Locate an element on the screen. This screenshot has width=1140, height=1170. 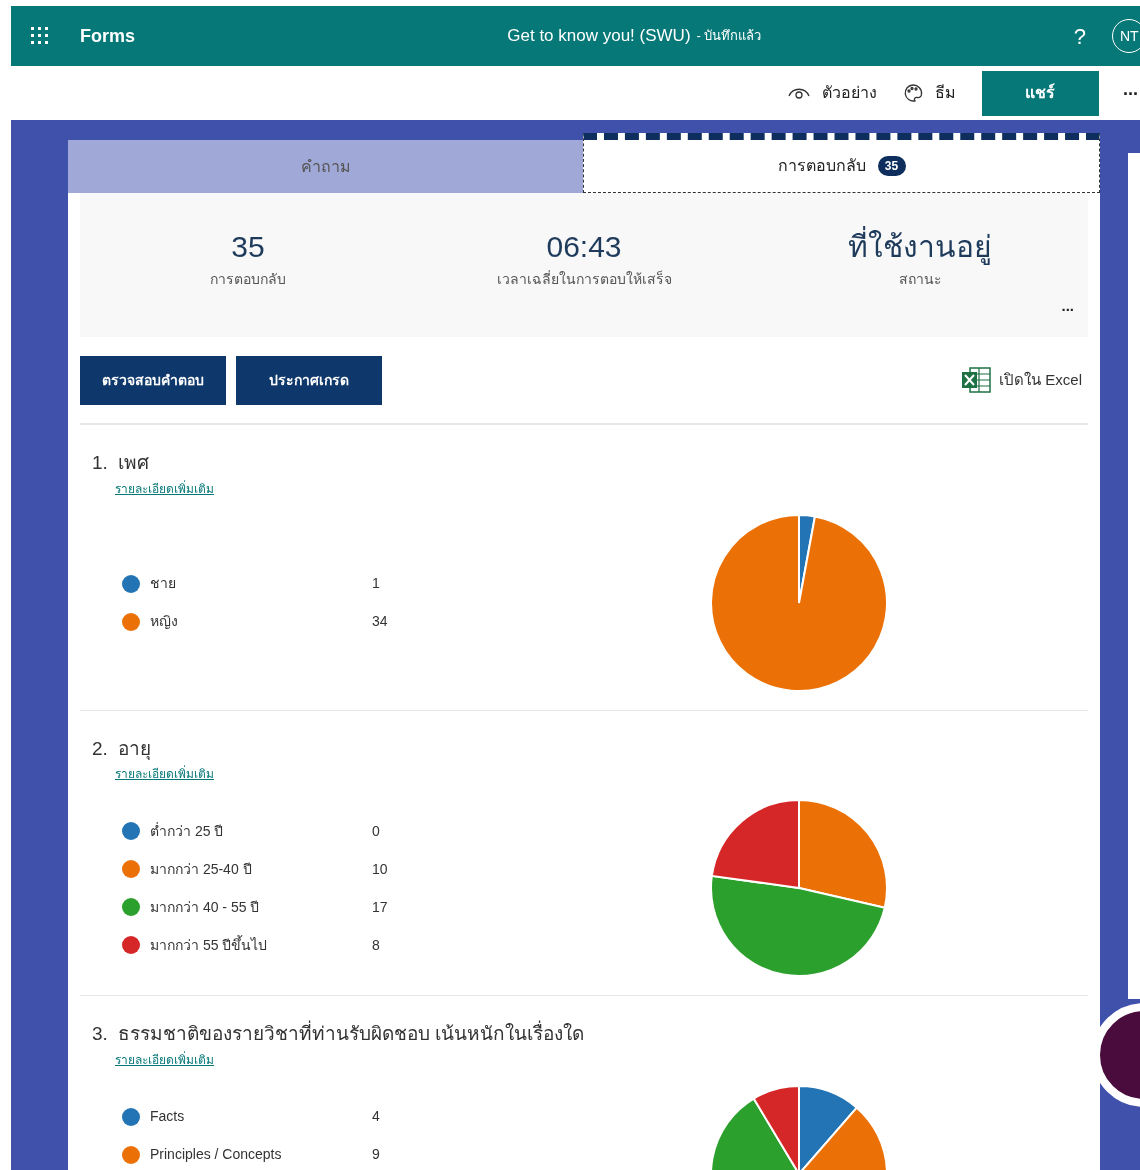
option-count: 4 is located at coordinates (376, 1116).